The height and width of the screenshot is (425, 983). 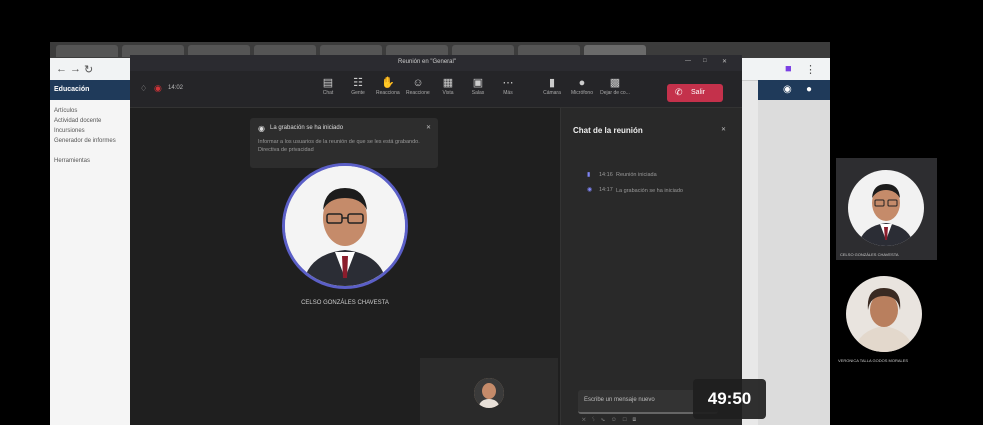 What do you see at coordinates (428, 127) in the screenshot?
I see `dismiss-icon: ✕` at bounding box center [428, 127].